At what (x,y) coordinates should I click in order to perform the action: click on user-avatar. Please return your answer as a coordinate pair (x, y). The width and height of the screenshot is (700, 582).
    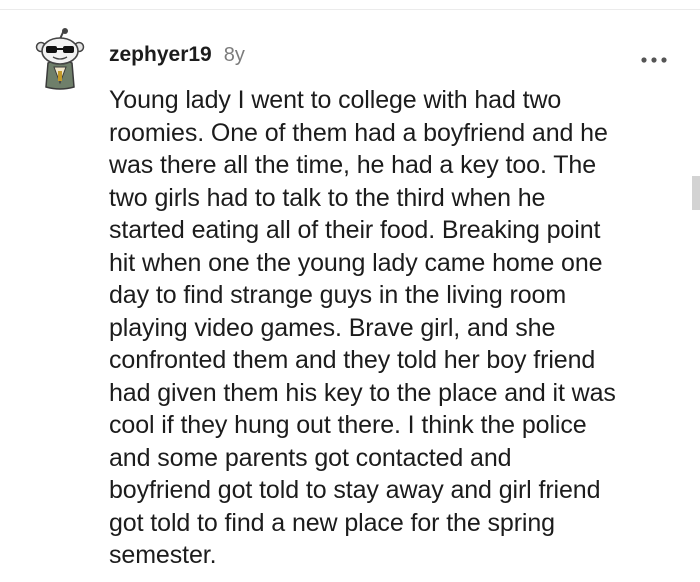
    Looking at the image, I should click on (60, 59).